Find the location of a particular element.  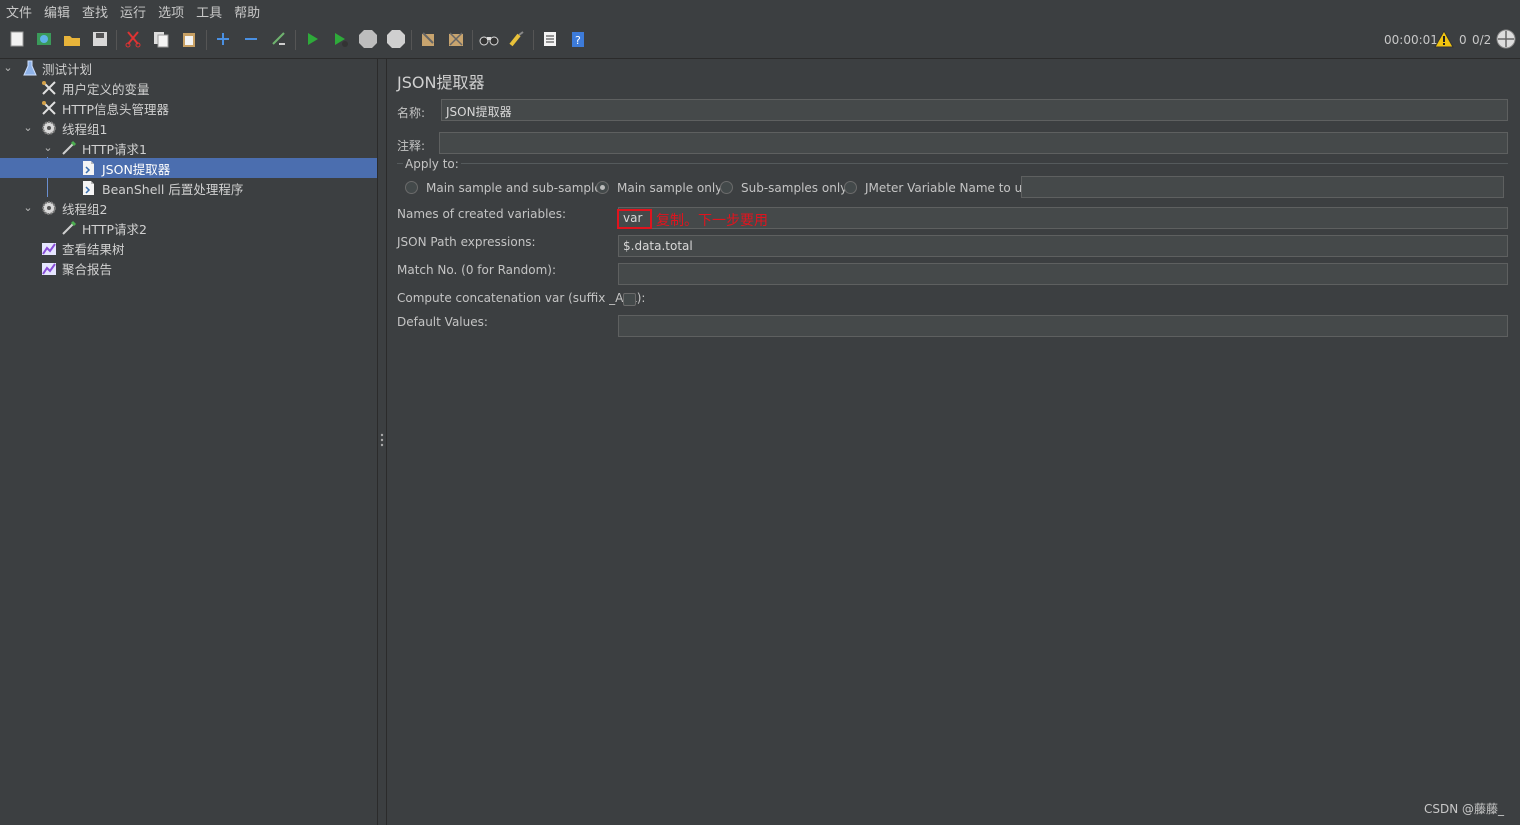

default-values-field is located at coordinates (1063, 326).